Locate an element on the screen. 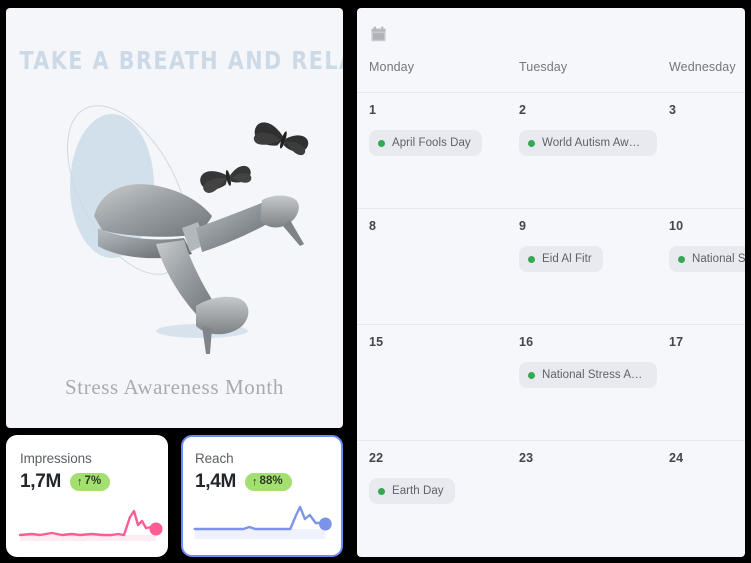 The height and width of the screenshot is (563, 751). calendar-week-row: 1 April Fools Day 2 World Autism Awar… 3 is located at coordinates (551, 150).